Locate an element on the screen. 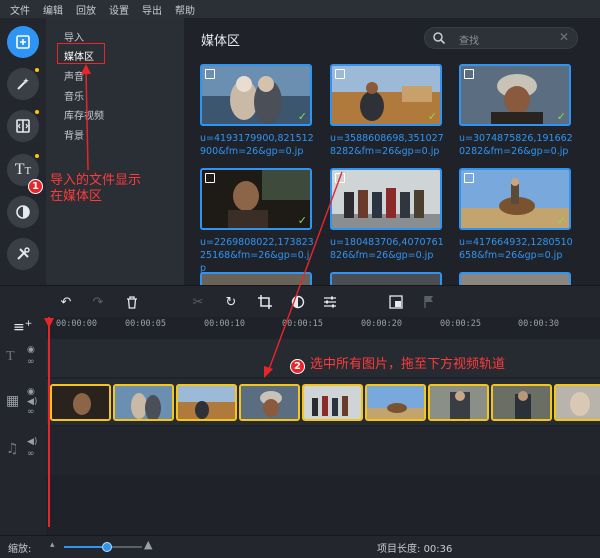 This screenshot has width=600, height=558. project-length-value: 00:36 is located at coordinates (438, 549).